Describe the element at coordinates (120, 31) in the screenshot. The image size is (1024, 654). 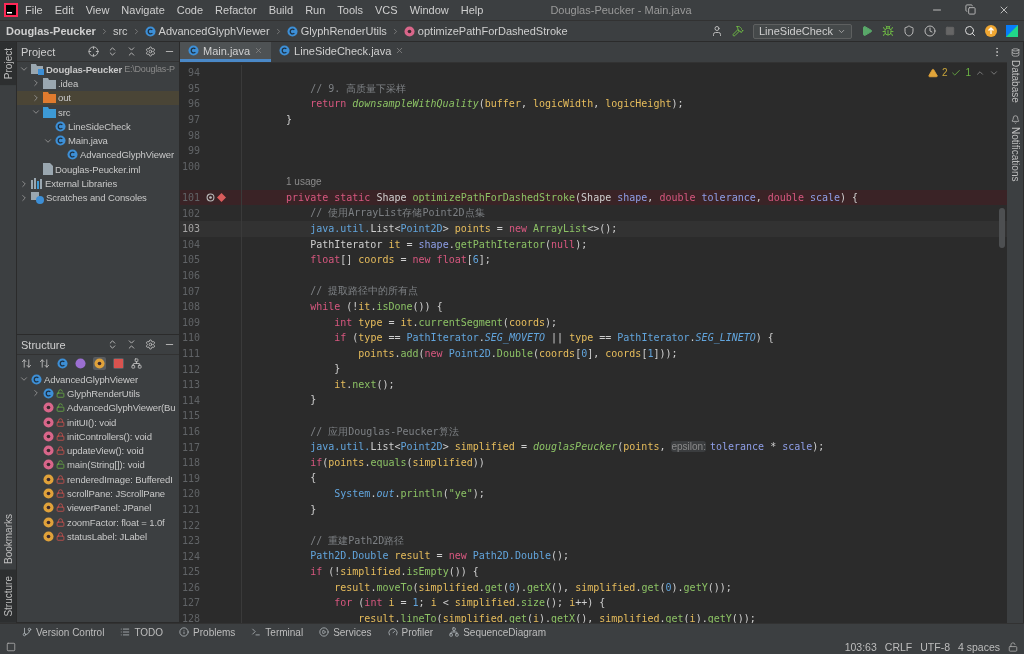
I see `breadcrumb: src` at that location.